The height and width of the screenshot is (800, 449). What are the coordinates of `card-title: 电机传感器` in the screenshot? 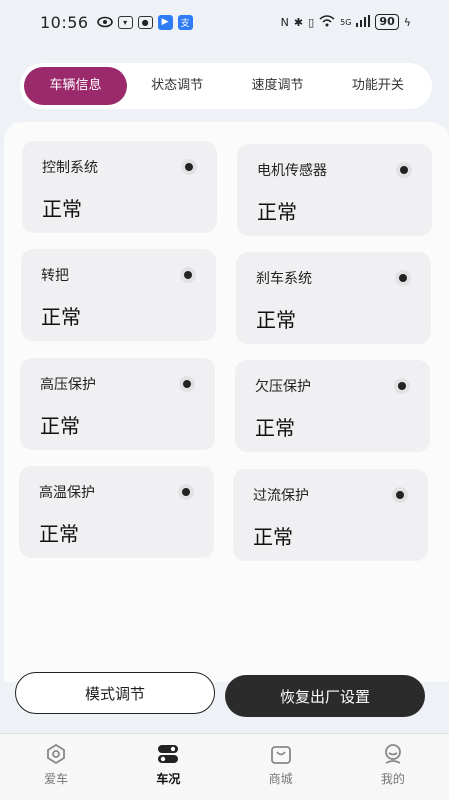 It's located at (292, 171).